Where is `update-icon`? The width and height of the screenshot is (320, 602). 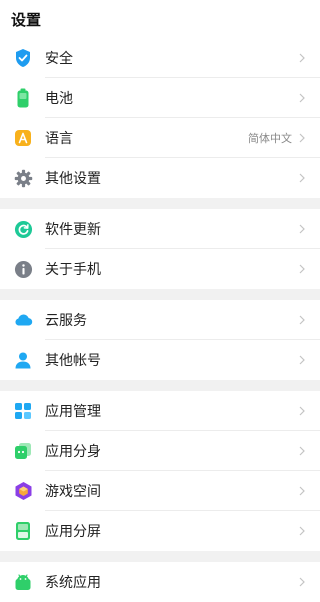
update-icon is located at coordinates (23, 229).